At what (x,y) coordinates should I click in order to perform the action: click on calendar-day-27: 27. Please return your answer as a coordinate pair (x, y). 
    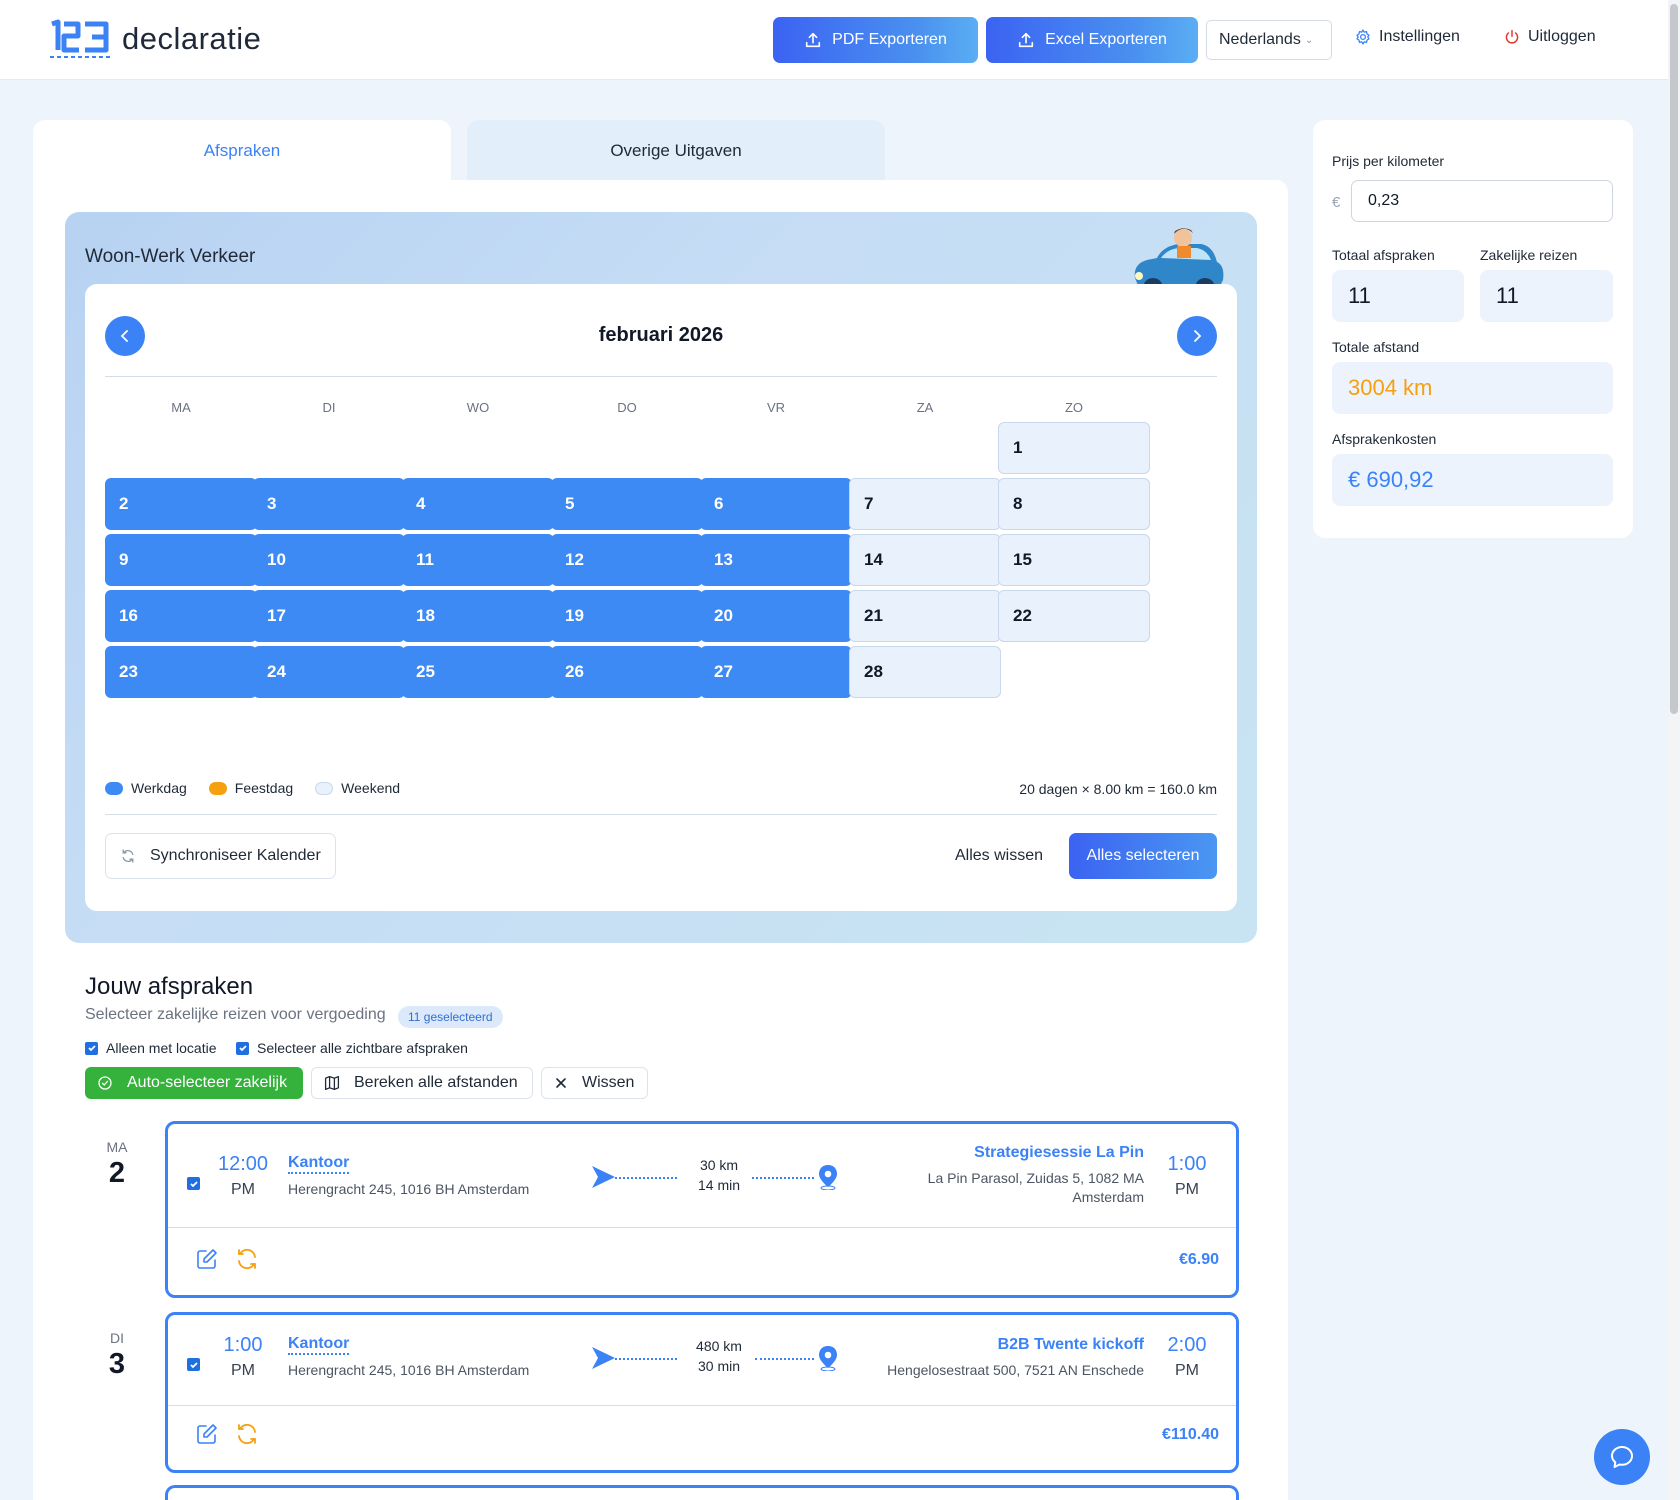
    Looking at the image, I should click on (776, 672).